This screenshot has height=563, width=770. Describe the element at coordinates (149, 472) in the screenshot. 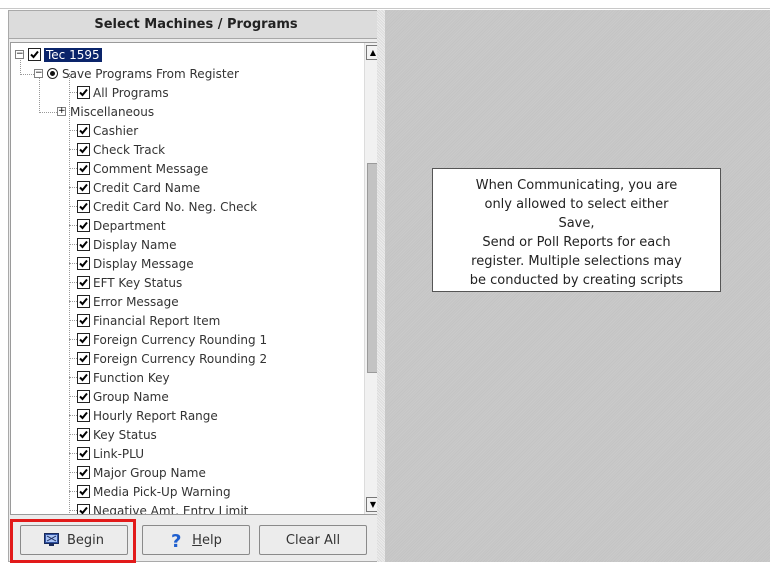

I see `tree-item-label: Major Group Name` at that location.